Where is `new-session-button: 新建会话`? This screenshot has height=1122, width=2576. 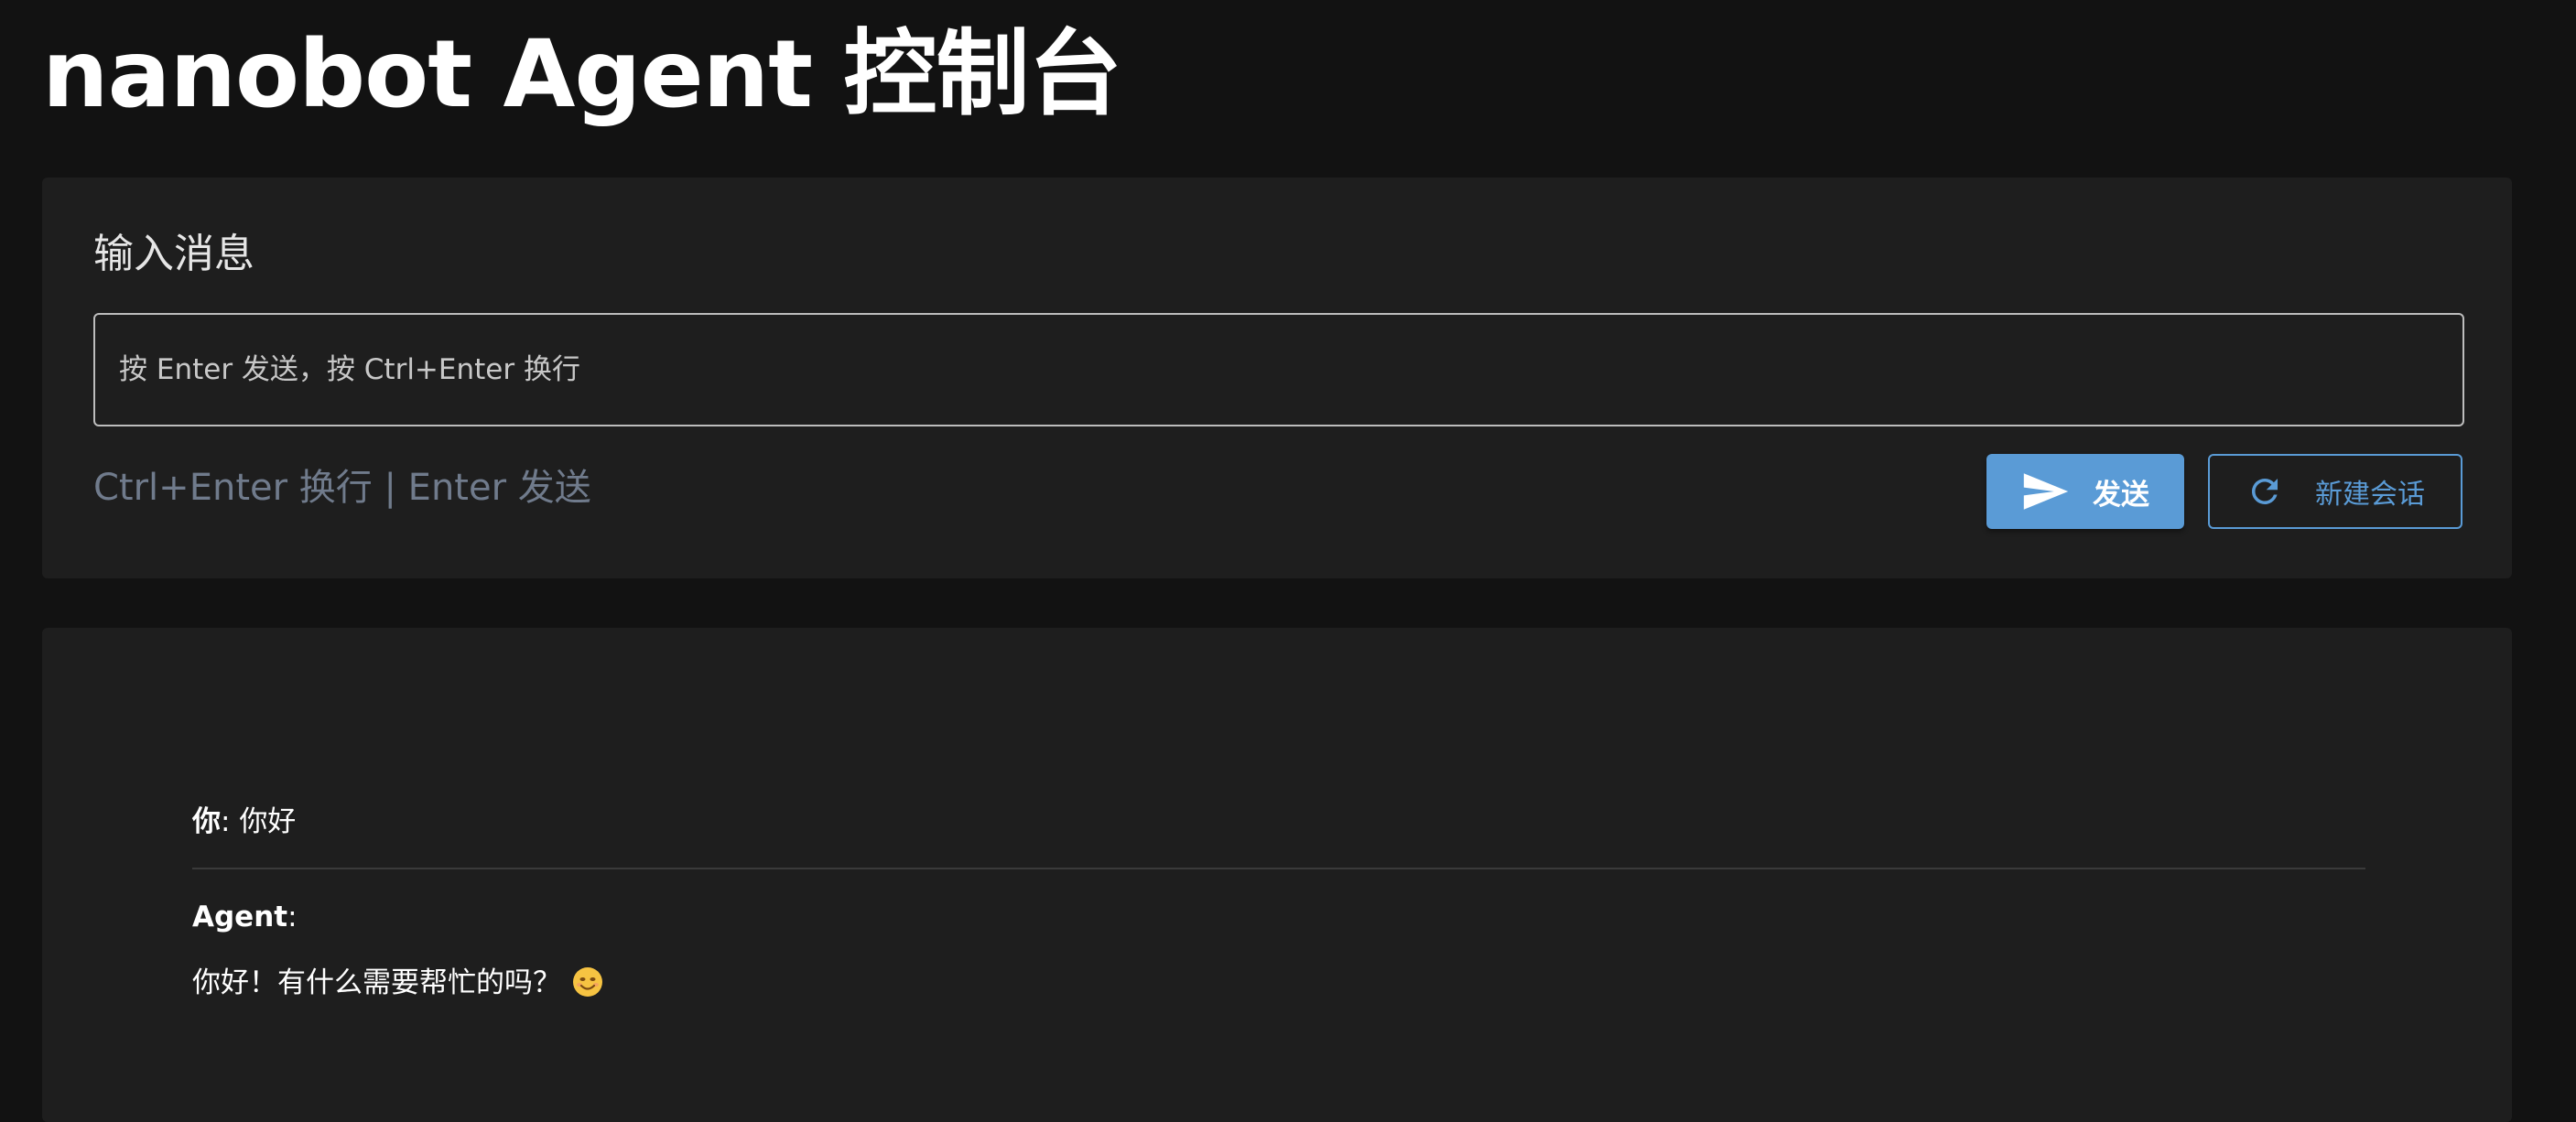 new-session-button: 新建会话 is located at coordinates (2335, 492).